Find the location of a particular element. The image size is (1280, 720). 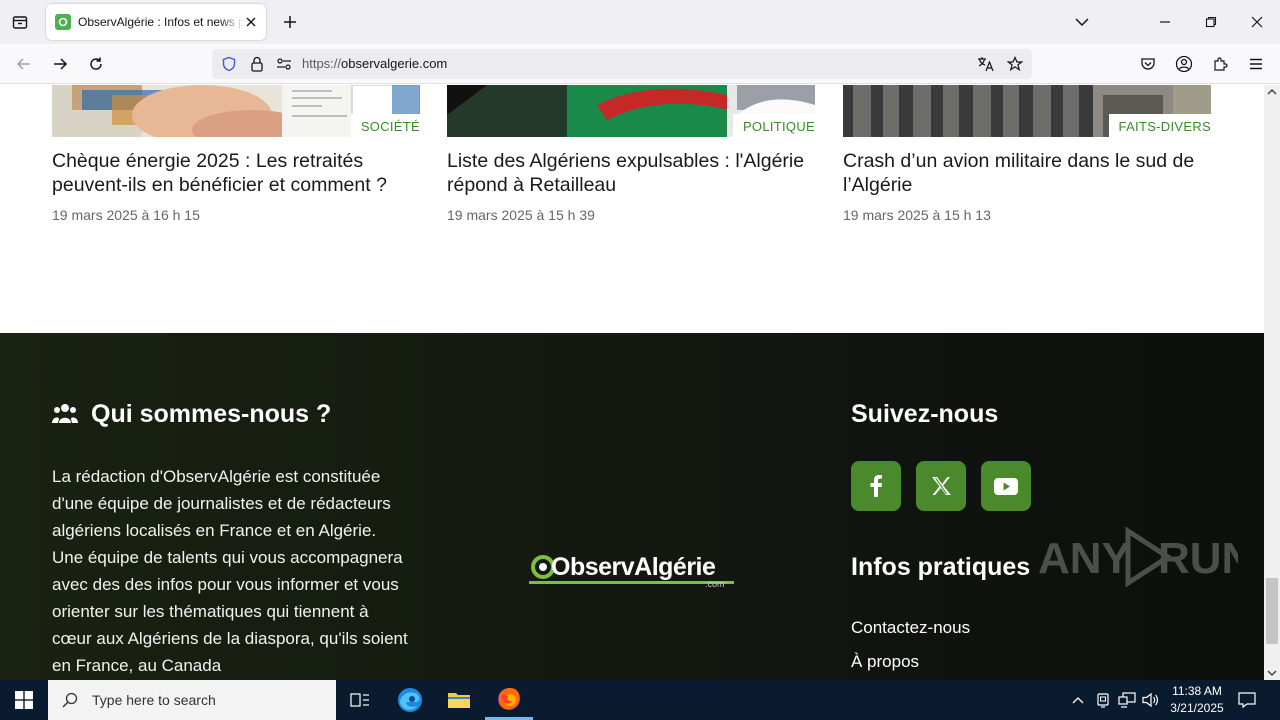

translate-icon is located at coordinates (986, 64).